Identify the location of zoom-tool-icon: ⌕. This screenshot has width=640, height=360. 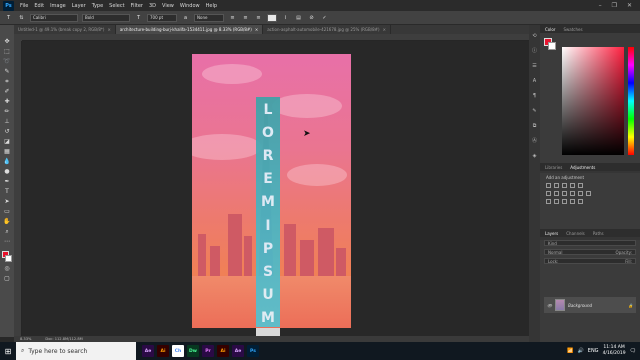
(7, 231).